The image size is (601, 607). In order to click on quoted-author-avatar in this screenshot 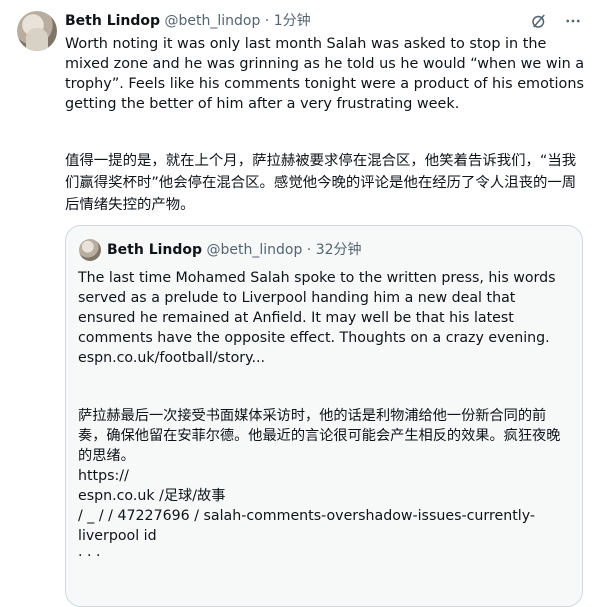, I will do `click(90, 250)`.